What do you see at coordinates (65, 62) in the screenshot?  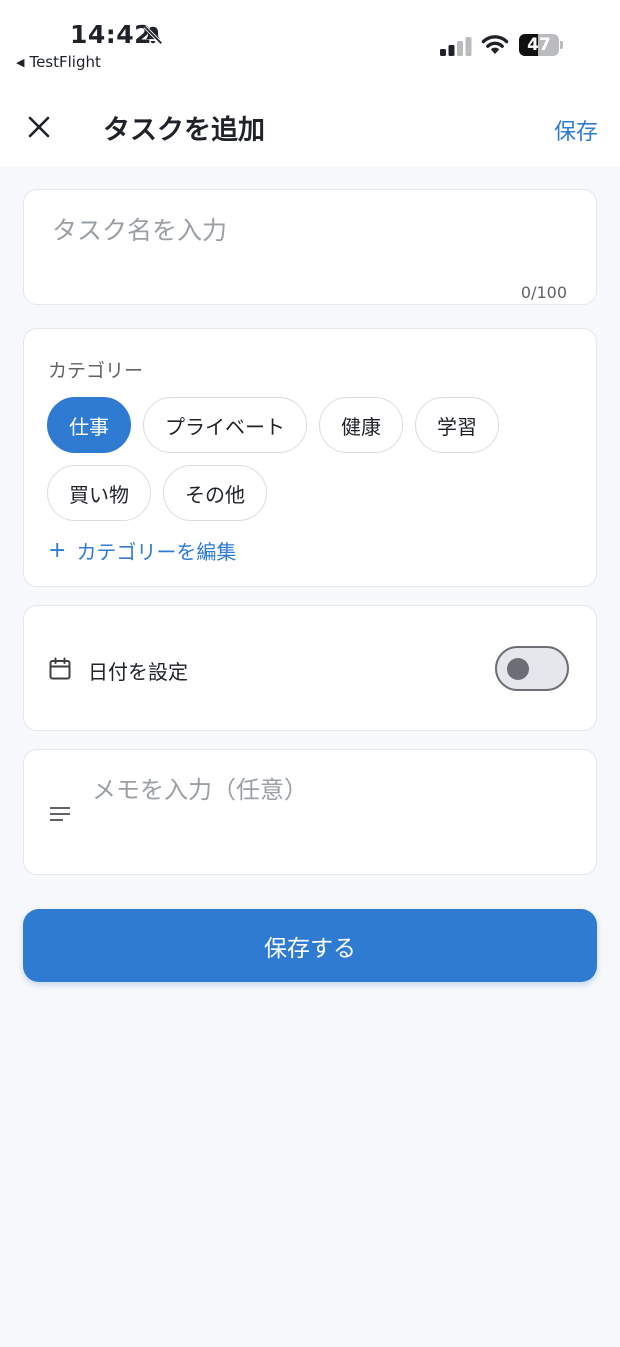 I see `back-app-label: TestFlight` at bounding box center [65, 62].